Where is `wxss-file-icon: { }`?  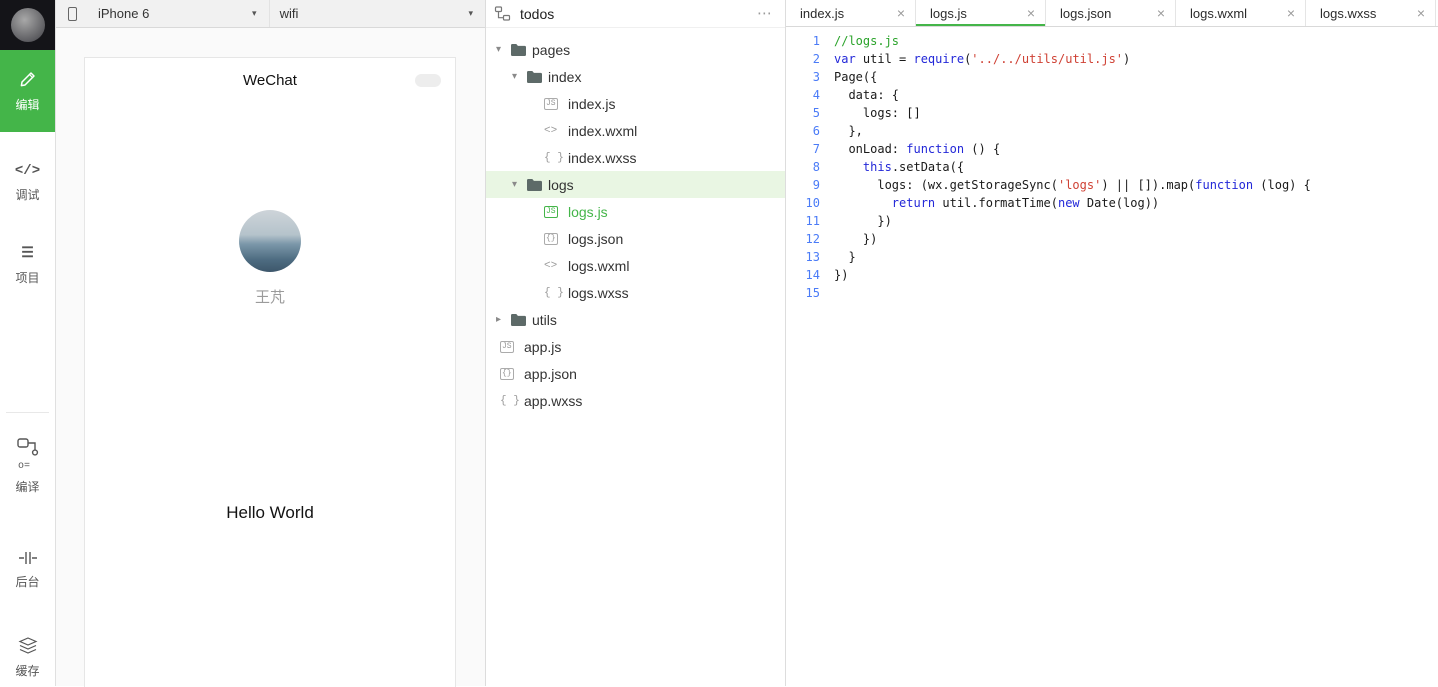 wxss-file-icon: { } is located at coordinates (510, 400).